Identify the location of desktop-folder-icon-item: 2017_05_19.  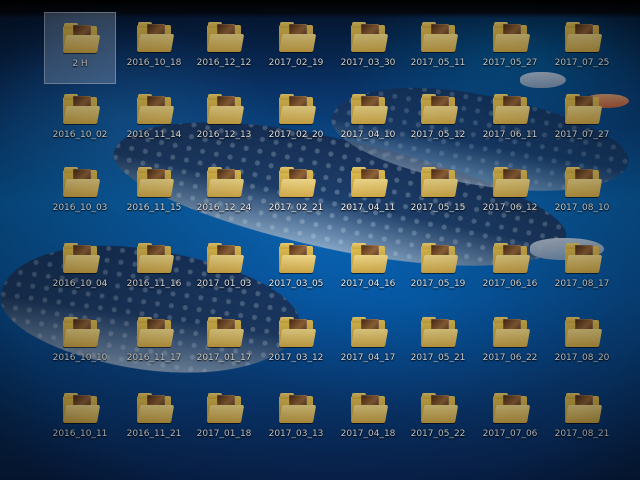
(438, 269).